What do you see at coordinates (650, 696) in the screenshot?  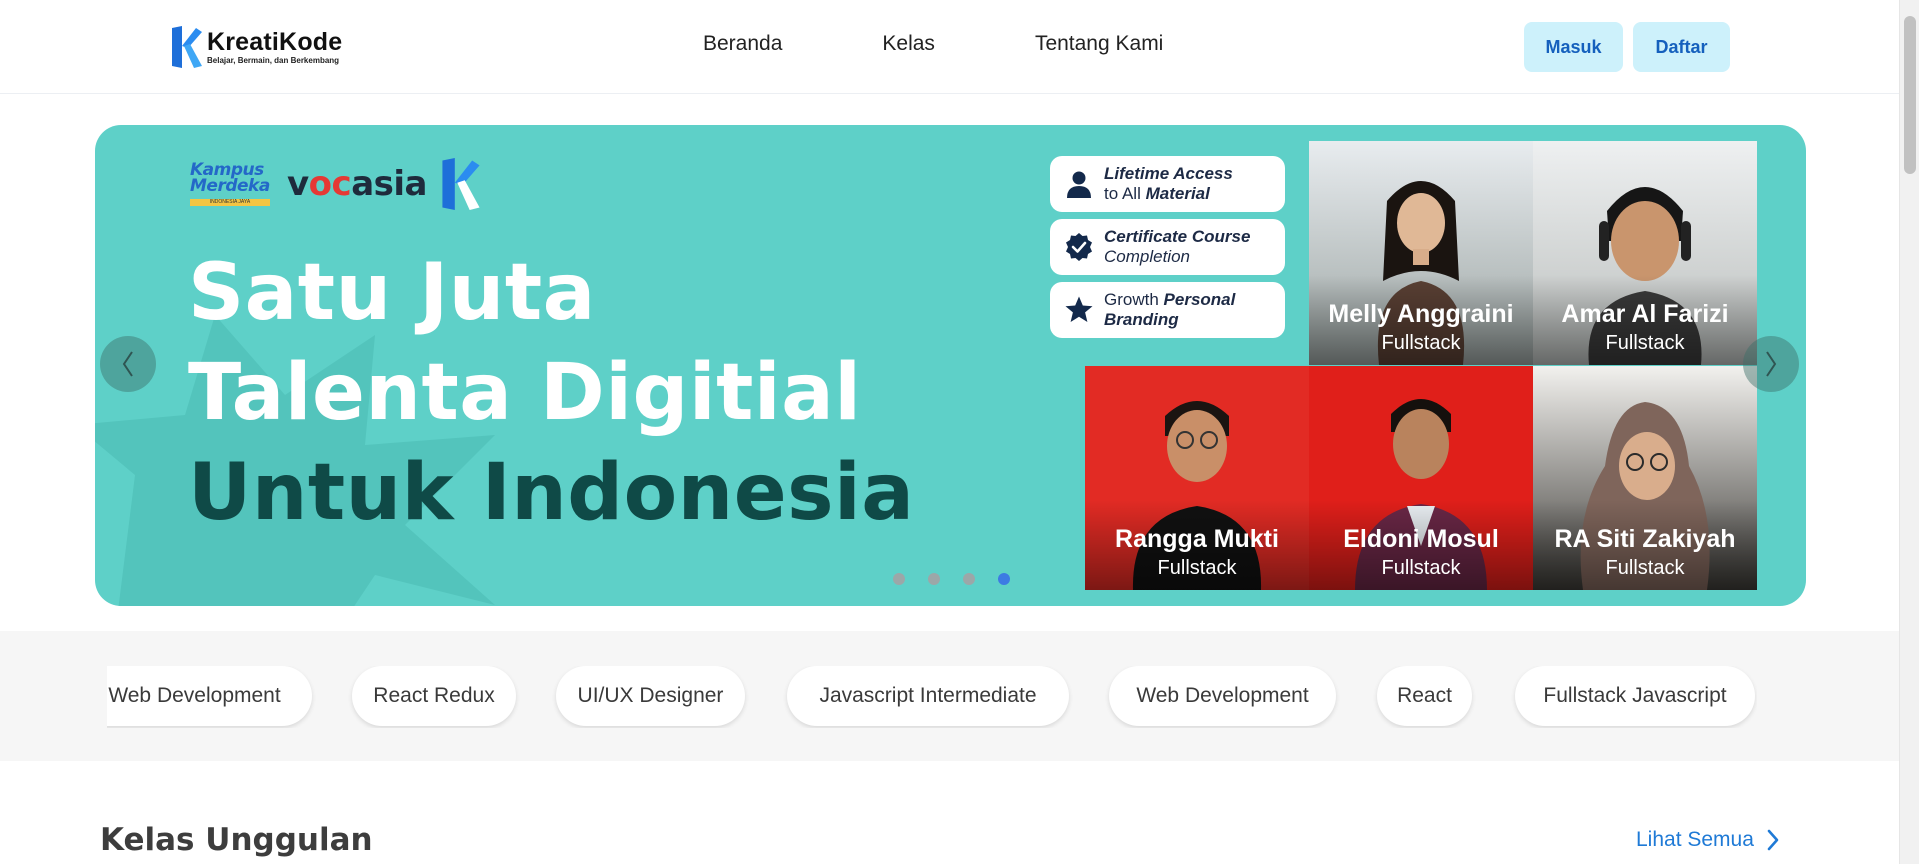 I see `tag-uiux-designer: UI/UX Designer` at bounding box center [650, 696].